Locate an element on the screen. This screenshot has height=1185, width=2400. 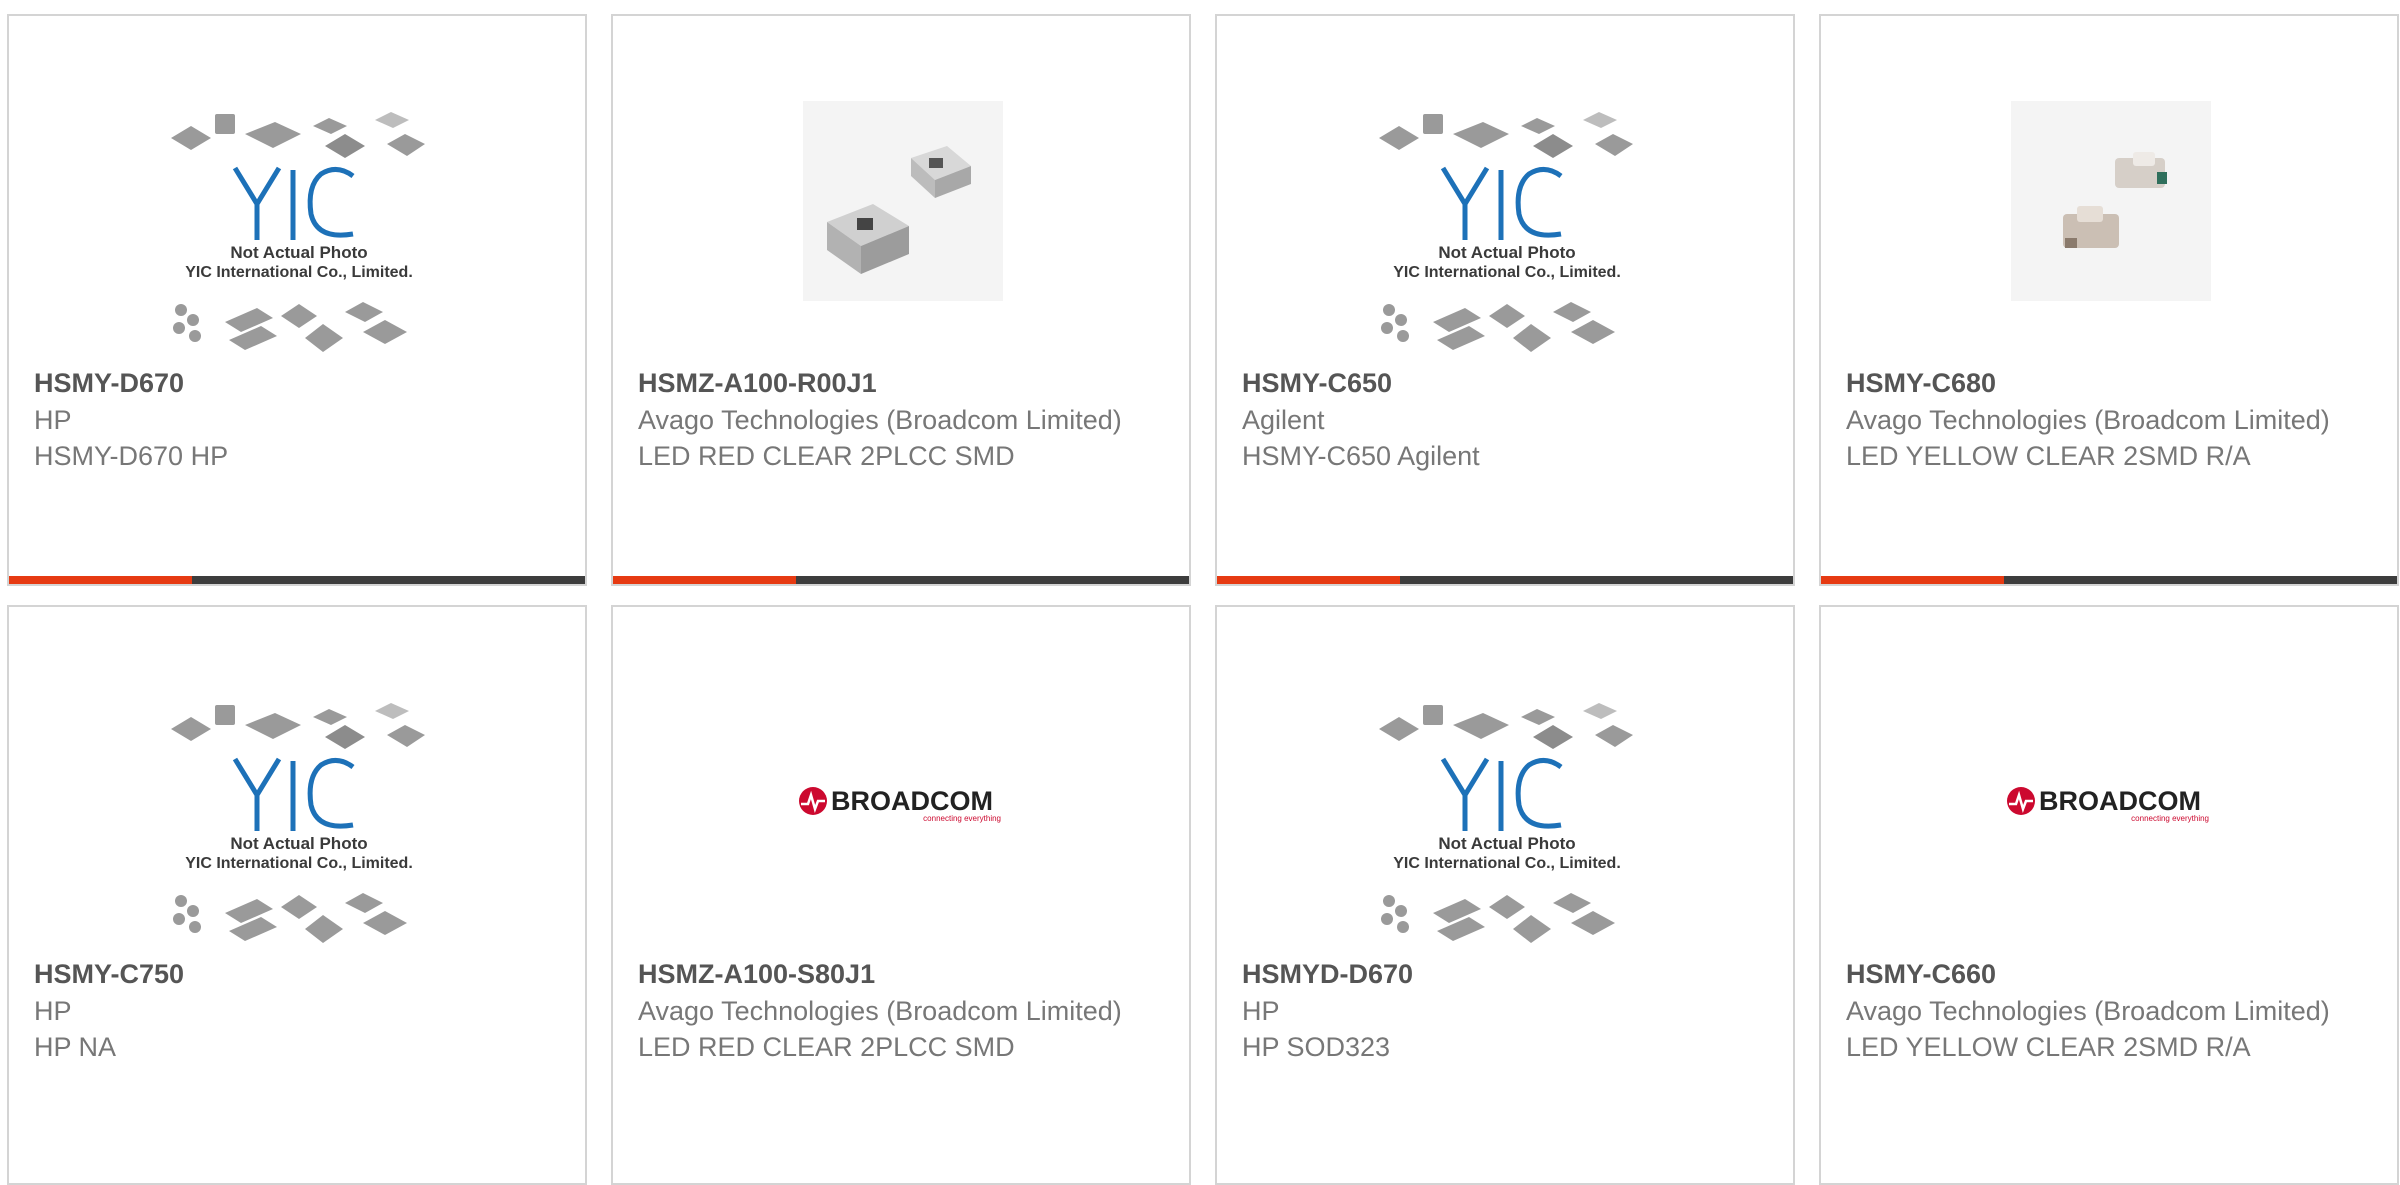
description: HSMY-D670 HP is located at coordinates (131, 456).